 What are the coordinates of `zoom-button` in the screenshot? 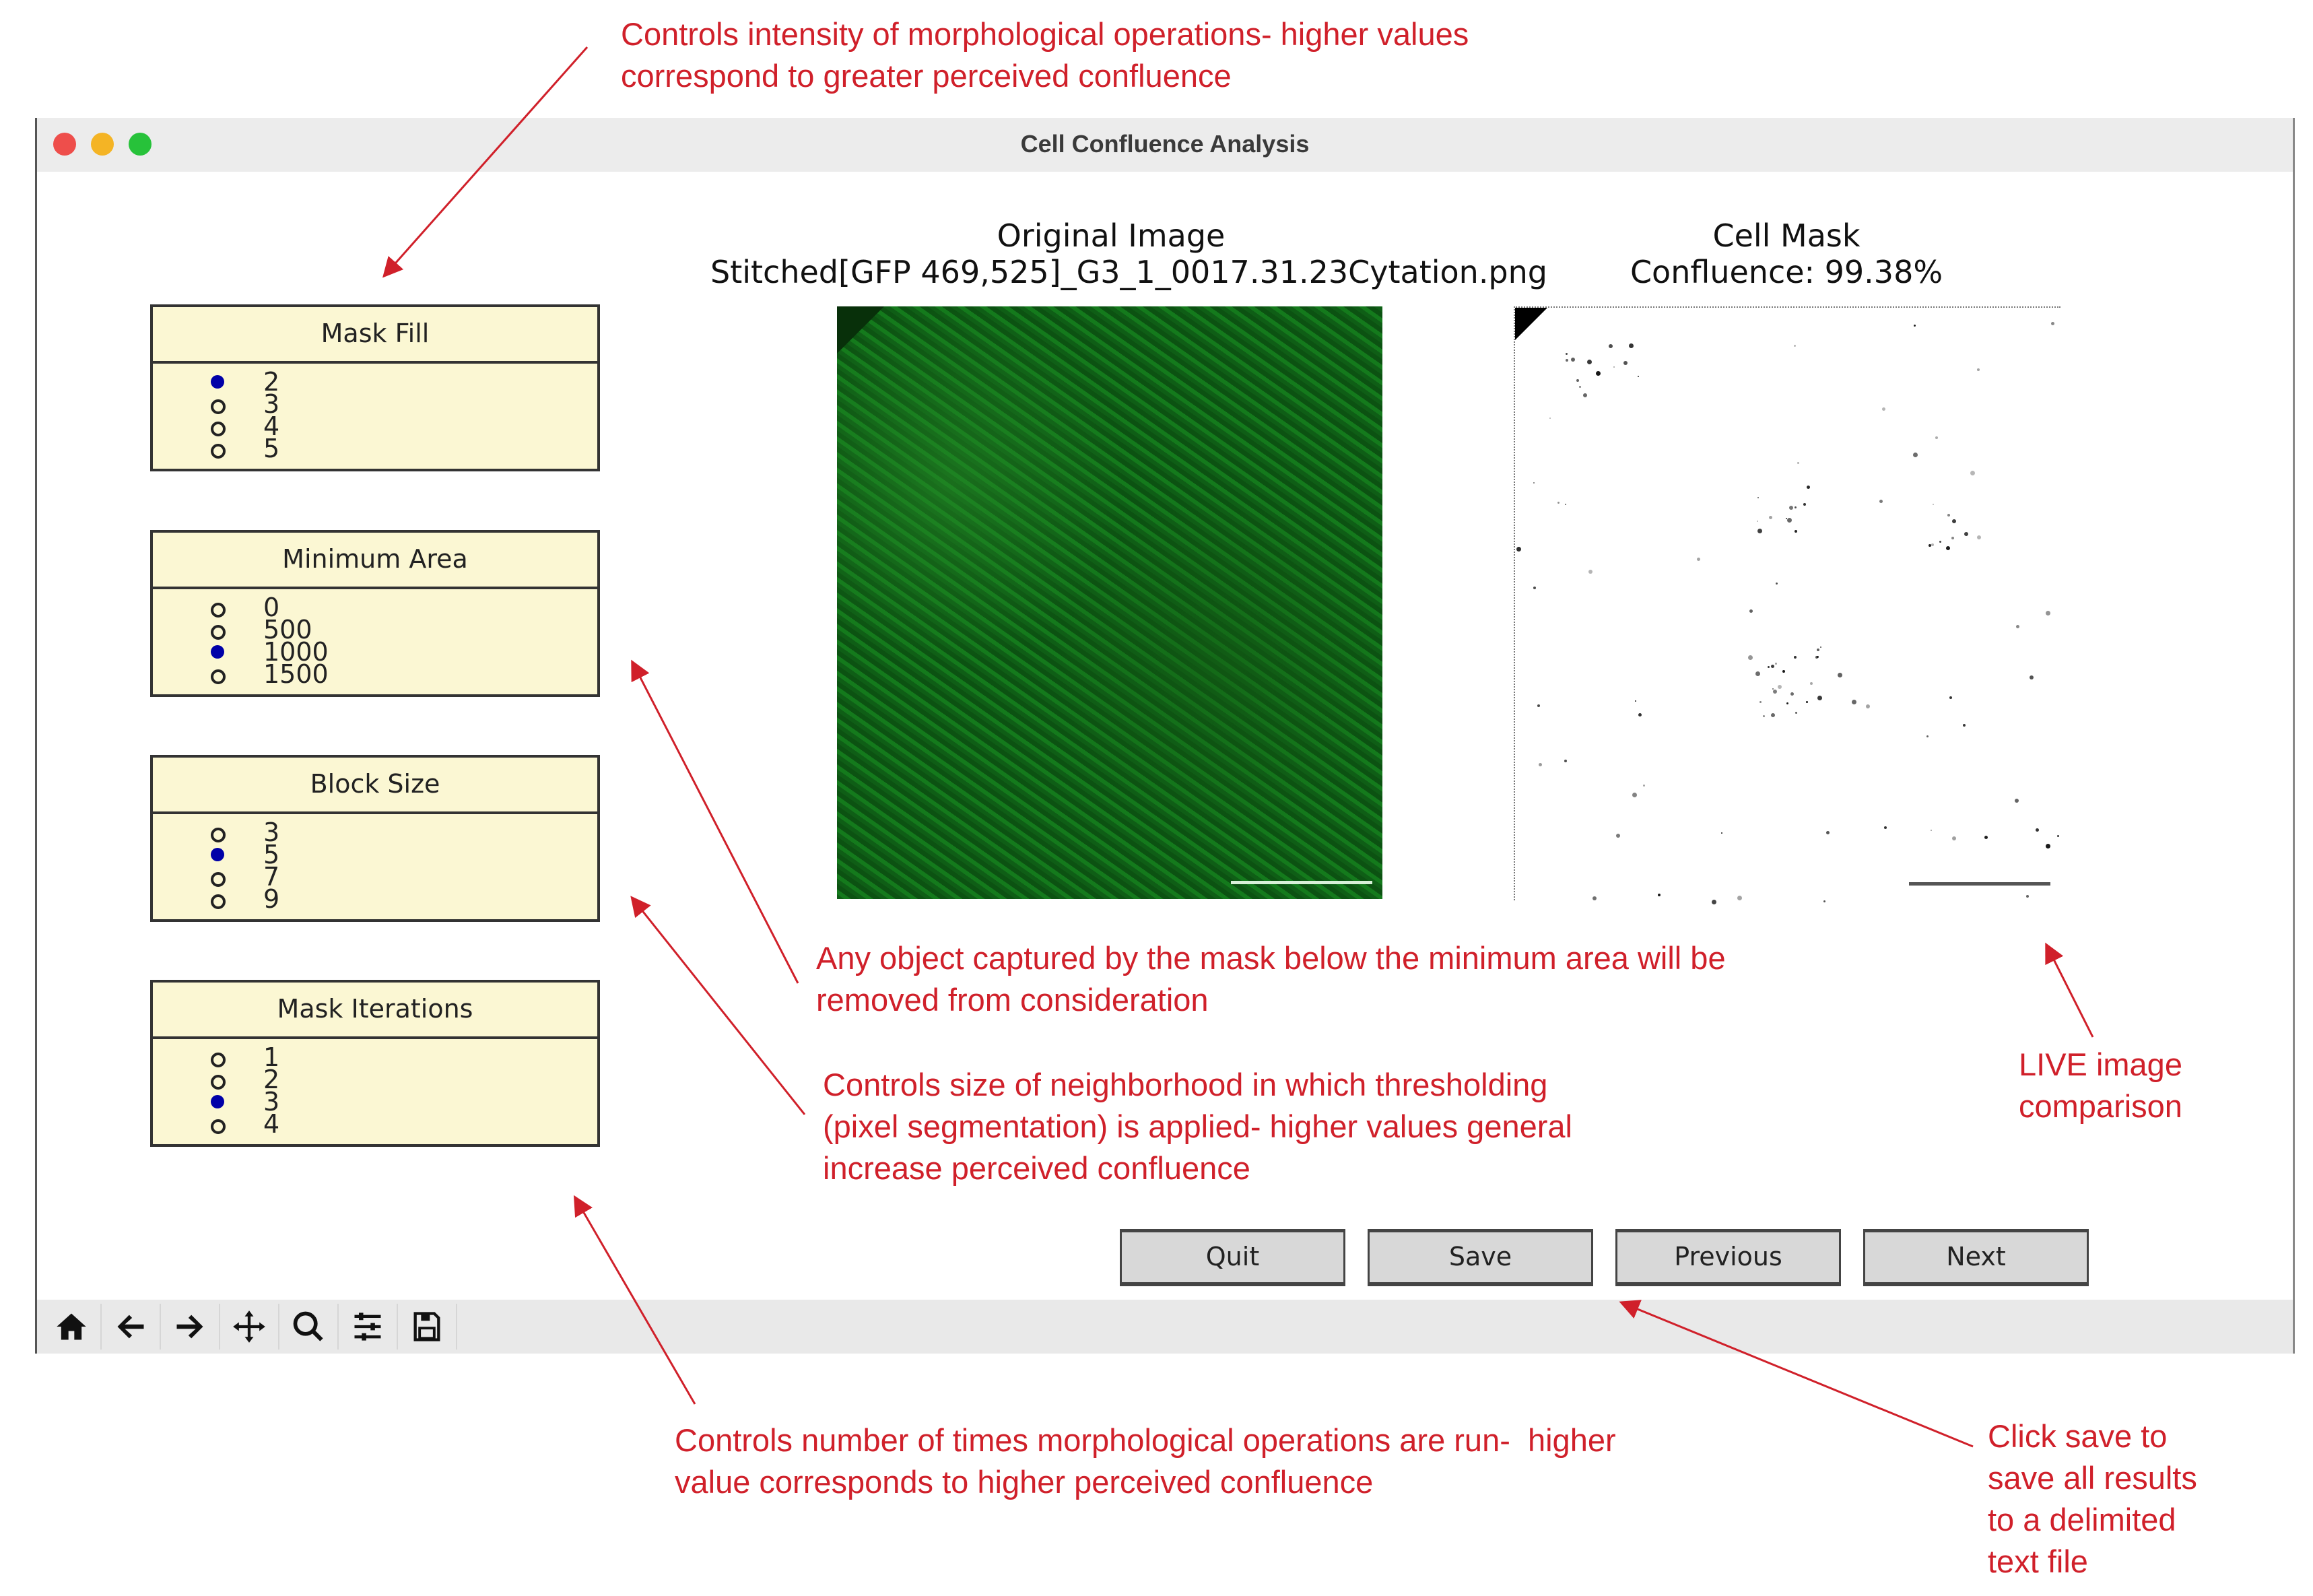 It's located at (309, 1327).